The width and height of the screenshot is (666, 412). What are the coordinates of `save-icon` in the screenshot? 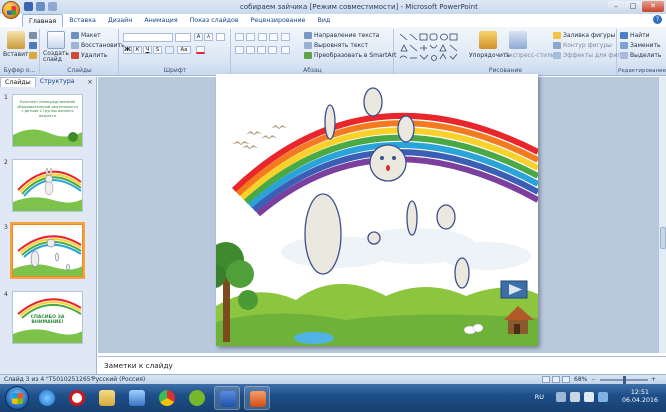 It's located at (28, 6).